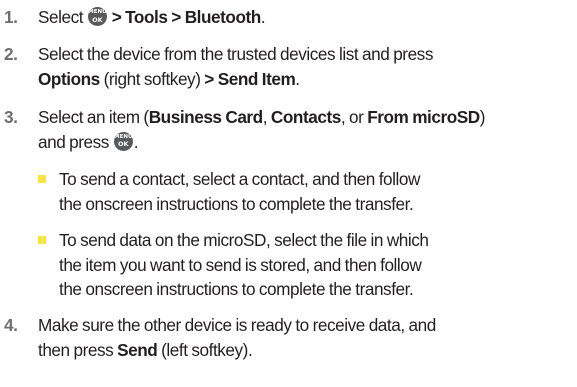 The width and height of the screenshot is (577, 387). I want to click on contacts-label: Contacts, so click(305, 117).